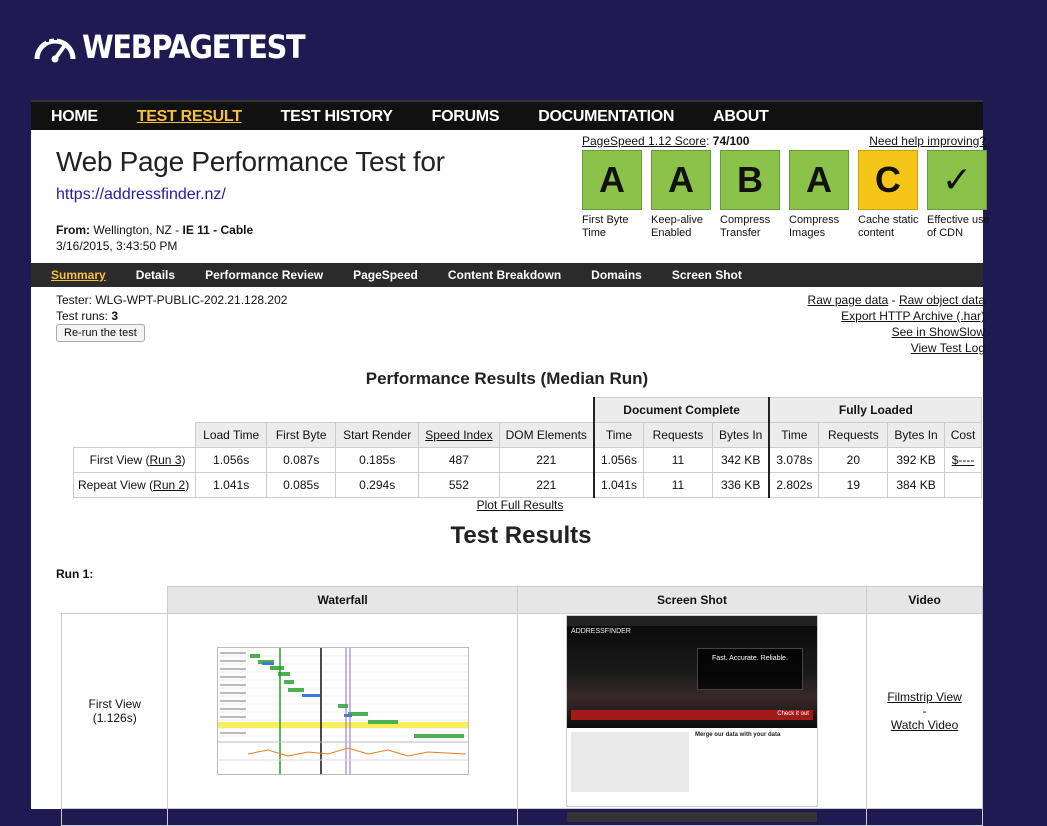 The height and width of the screenshot is (826, 1047). I want to click on screenshot-check: Check it out, so click(793, 714).